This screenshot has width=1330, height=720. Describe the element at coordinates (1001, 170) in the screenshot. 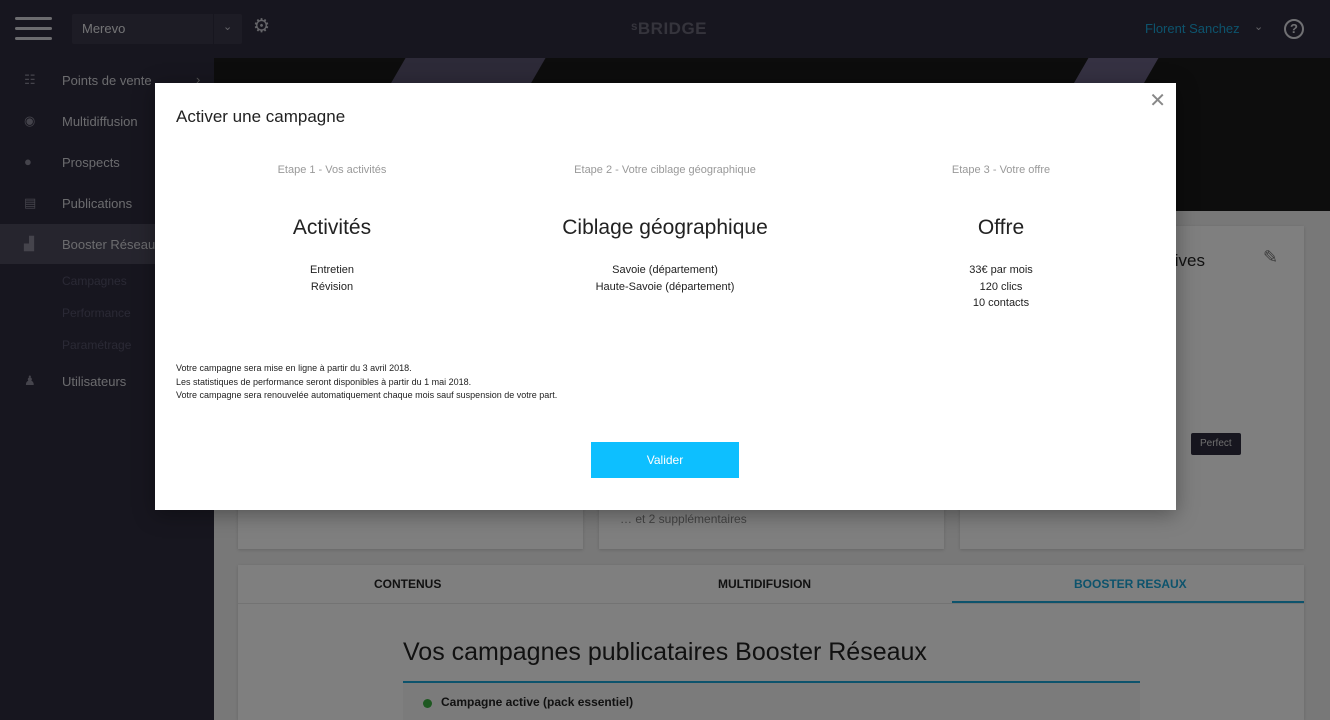

I see `step-label: Etape 3 - Votre offre` at that location.